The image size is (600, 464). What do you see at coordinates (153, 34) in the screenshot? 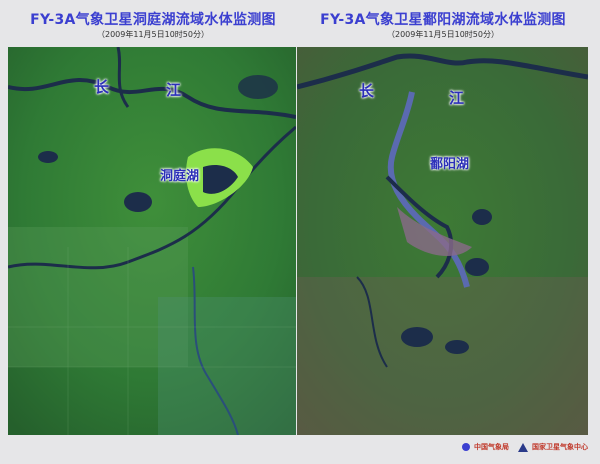
I see `left-map-timestamp: （2009年11月5日10时50分）` at bounding box center [153, 34].